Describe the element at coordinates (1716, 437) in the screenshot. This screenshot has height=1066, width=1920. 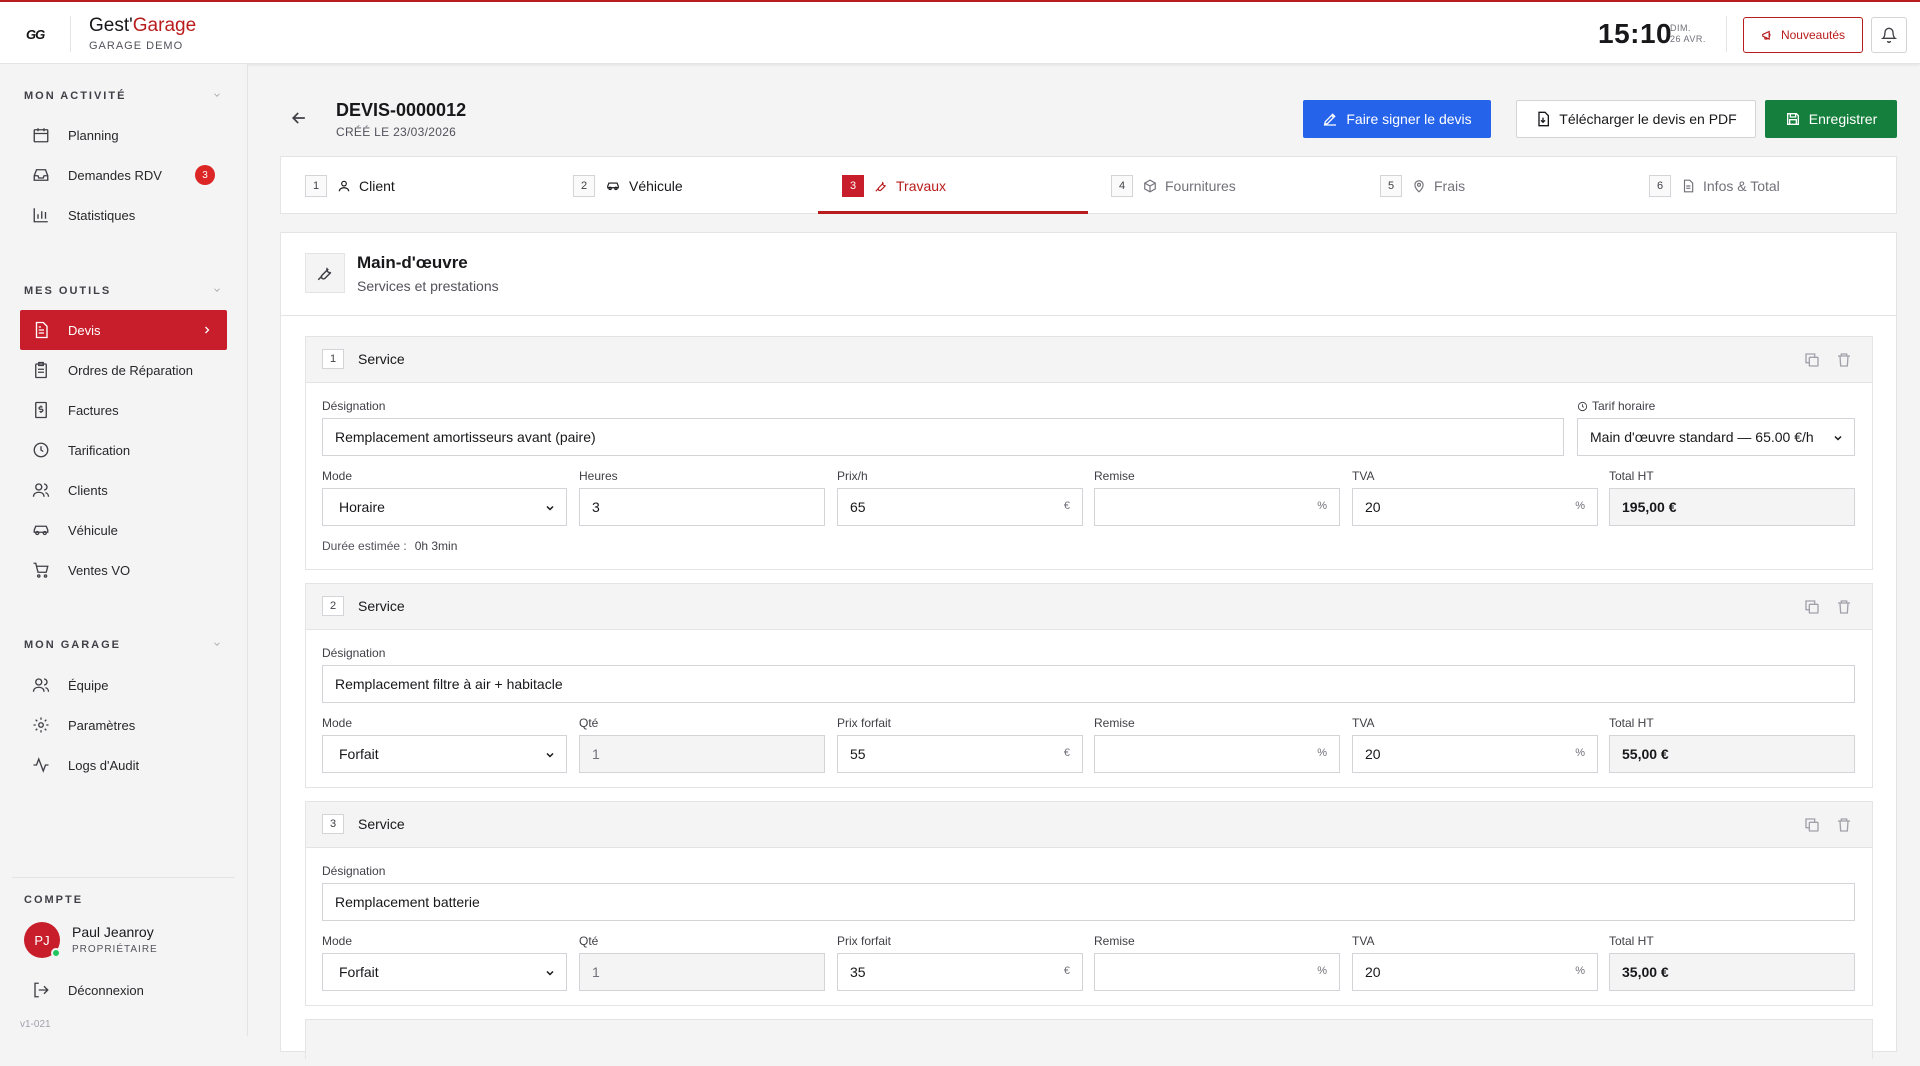
I see `hourly-rate-select: Main d'œuvre standard — 65.00 €/h` at that location.